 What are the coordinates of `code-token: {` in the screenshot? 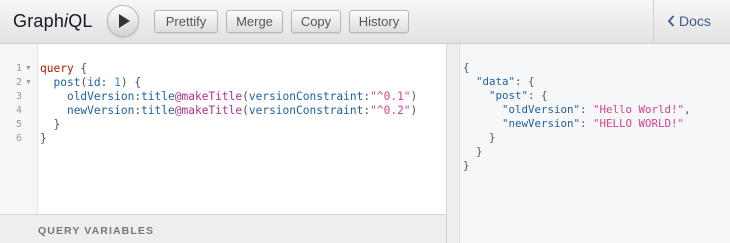 It's located at (80, 68).